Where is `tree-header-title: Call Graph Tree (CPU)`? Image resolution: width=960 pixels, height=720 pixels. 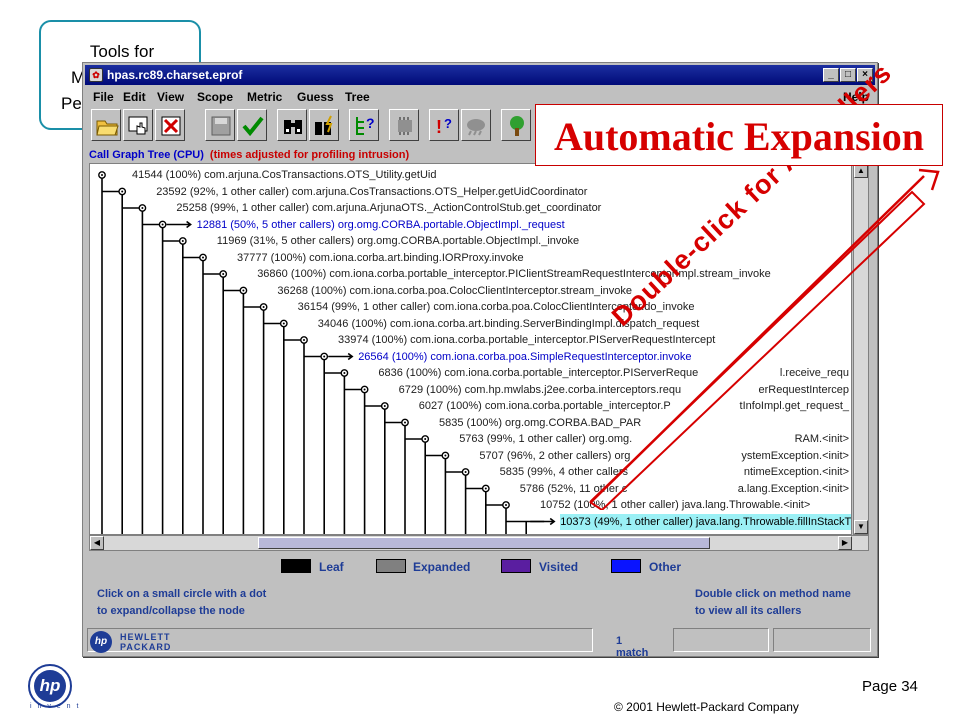
tree-header-title: Call Graph Tree (CPU) is located at coordinates (146, 155).